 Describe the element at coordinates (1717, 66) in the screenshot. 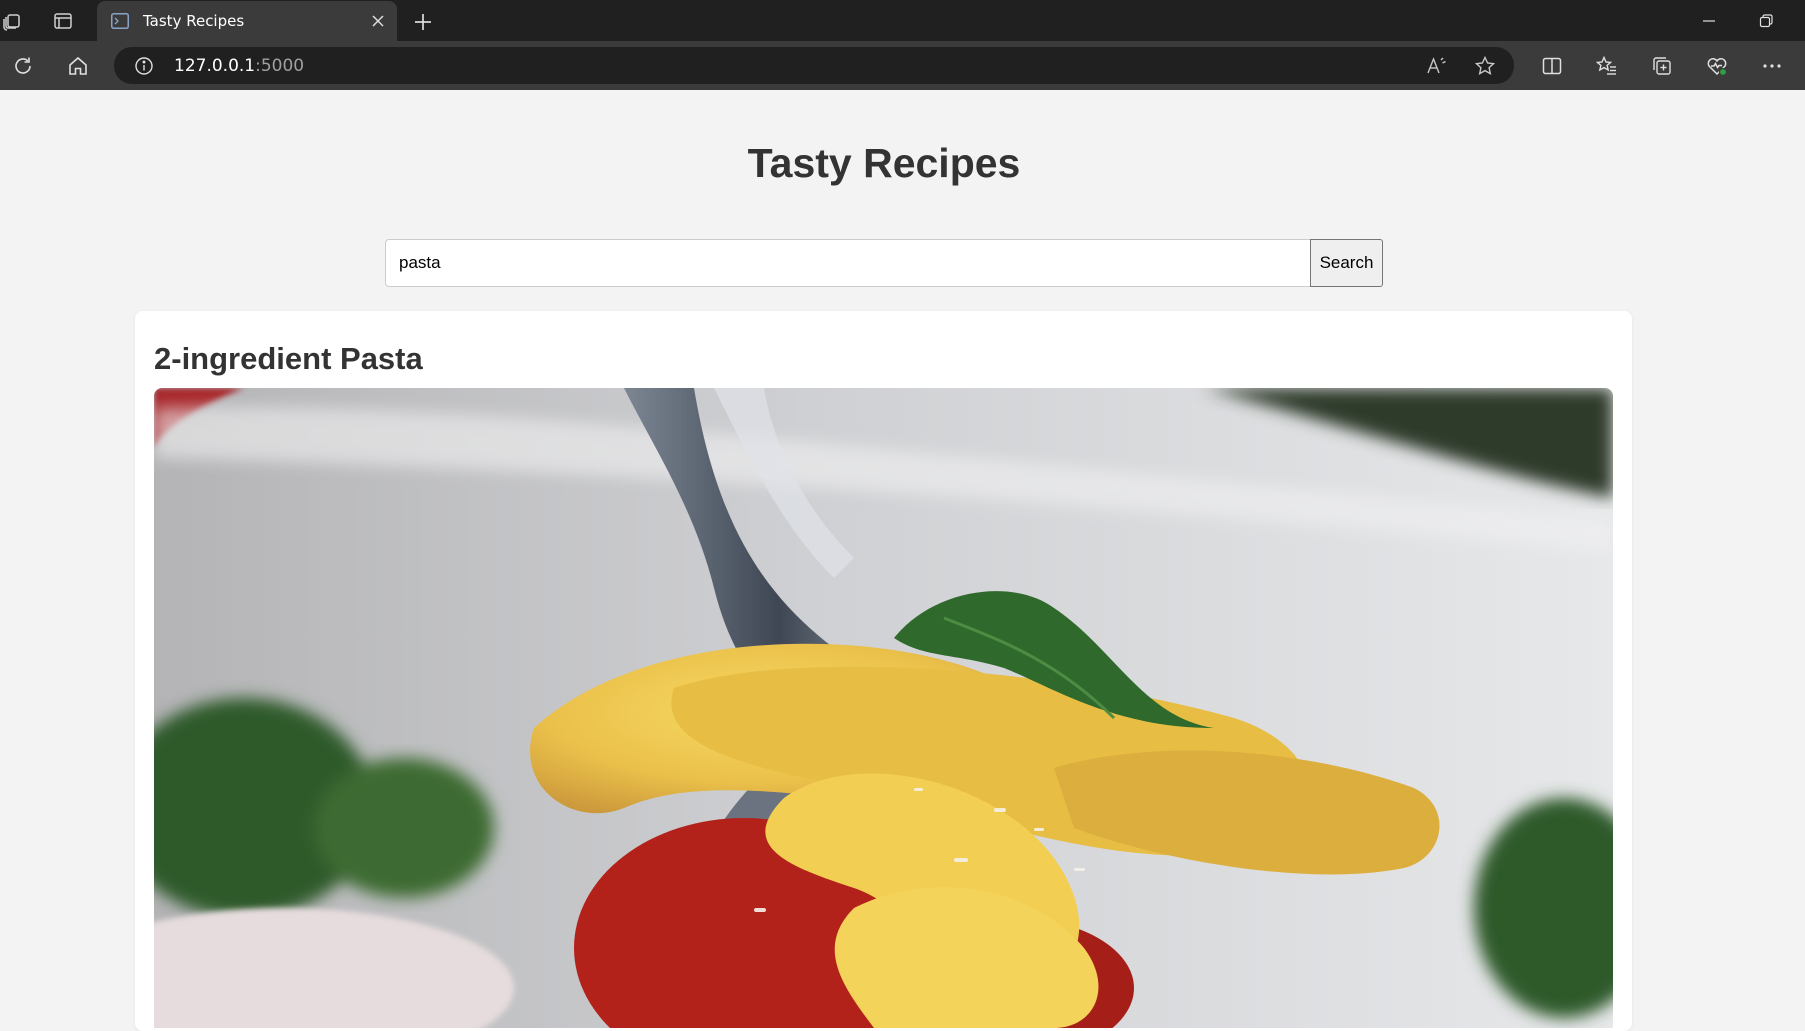

I see `browser-essentials-icon` at that location.